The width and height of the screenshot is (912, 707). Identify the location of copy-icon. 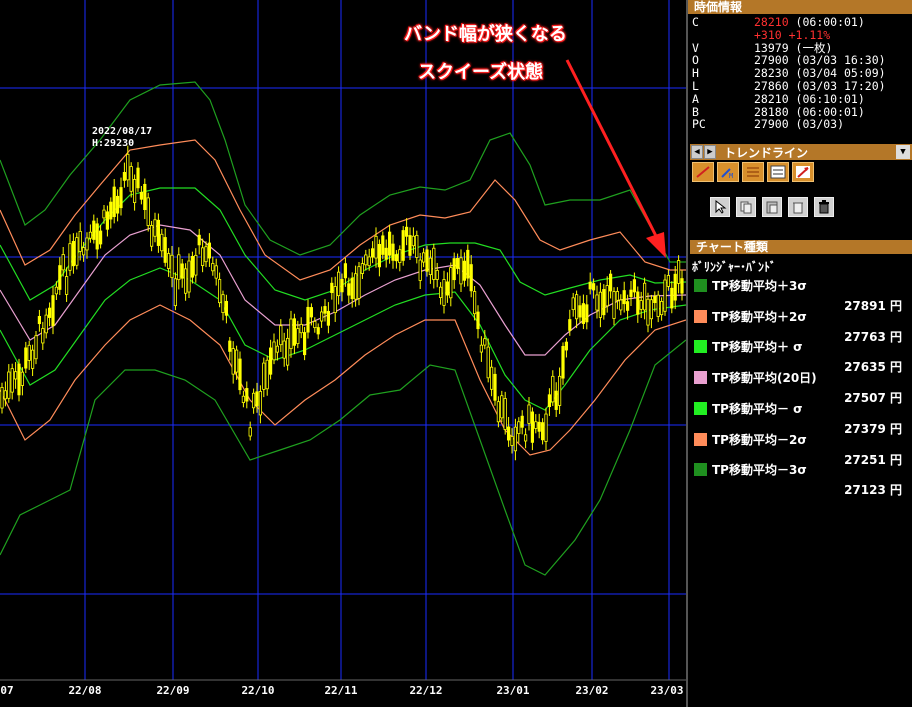
(746, 207).